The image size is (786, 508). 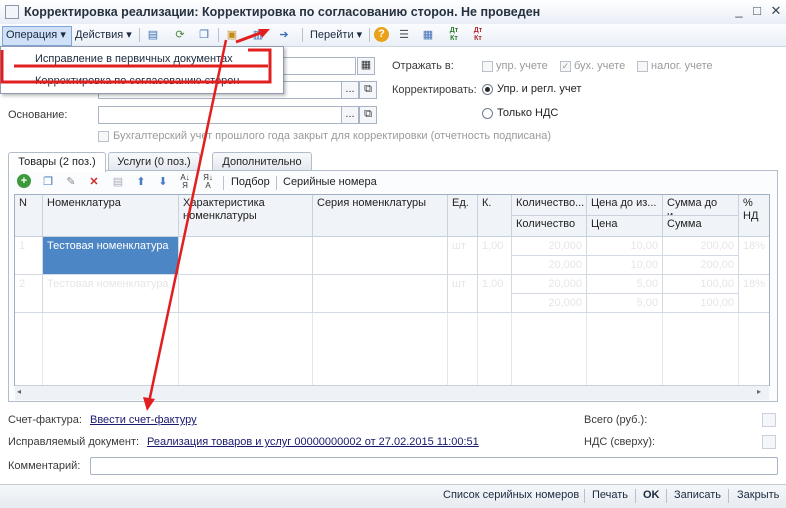 I want to click on table-row-price-before: 5,00, so click(x=625, y=284).